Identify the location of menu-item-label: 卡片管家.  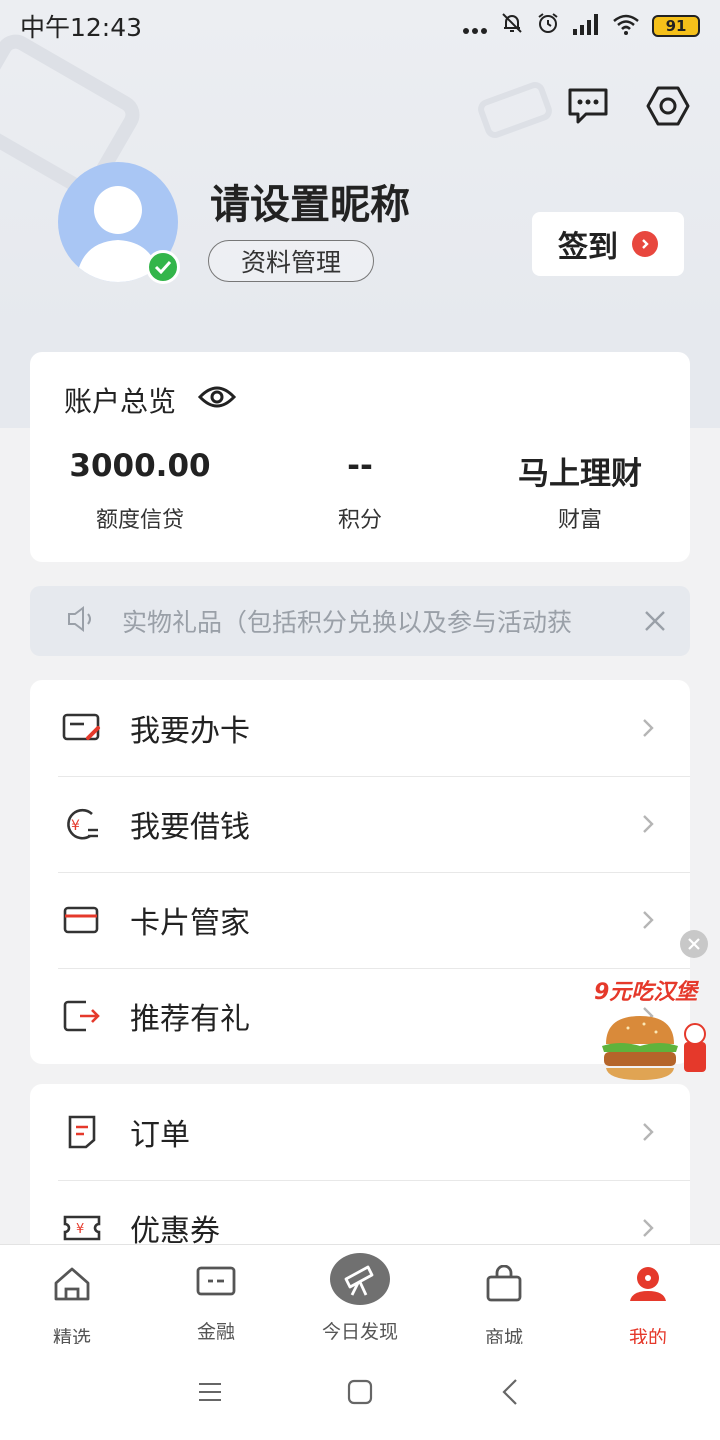
(190, 923).